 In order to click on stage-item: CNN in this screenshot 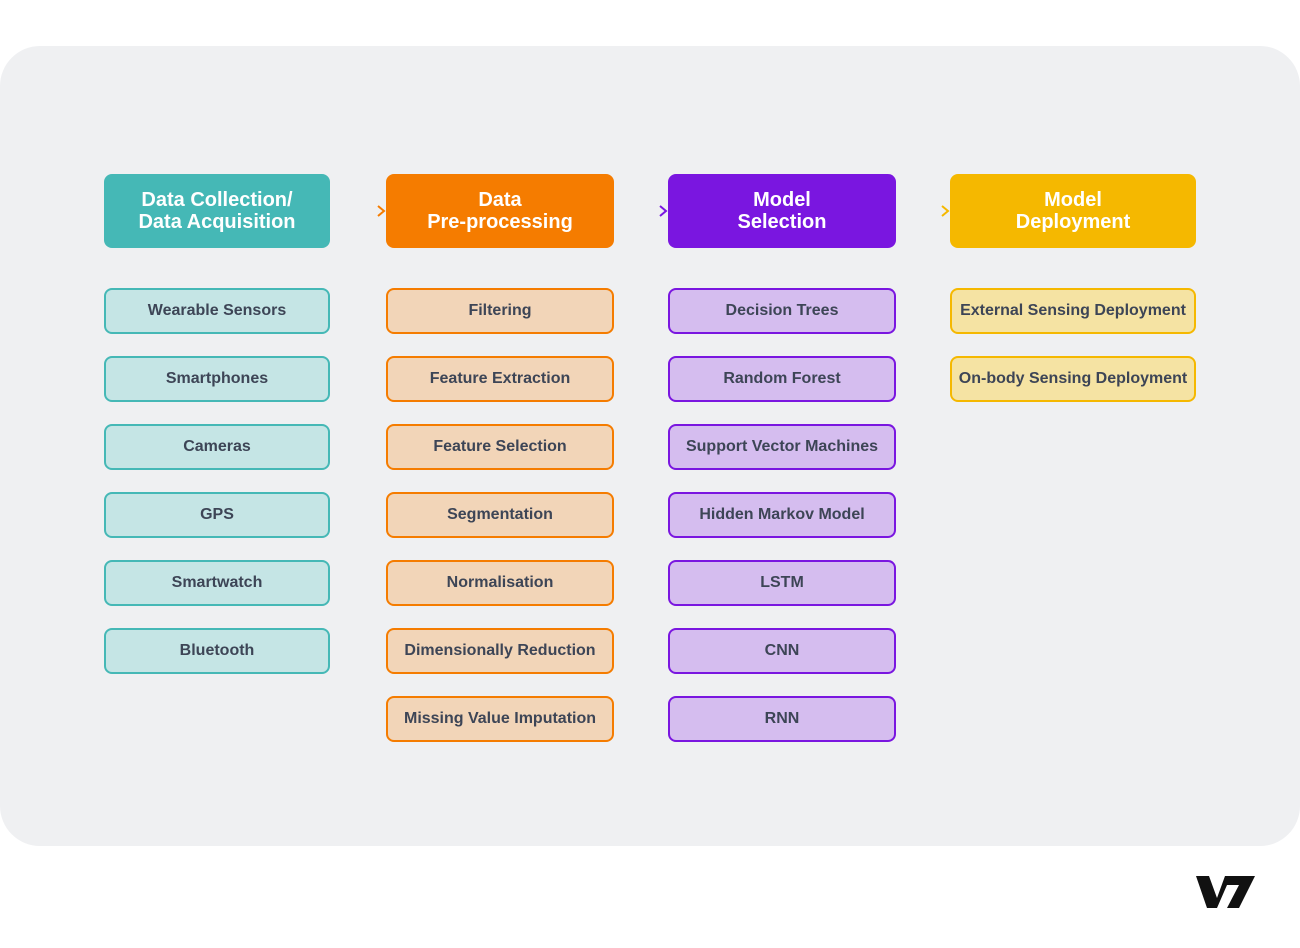, I will do `click(782, 651)`.